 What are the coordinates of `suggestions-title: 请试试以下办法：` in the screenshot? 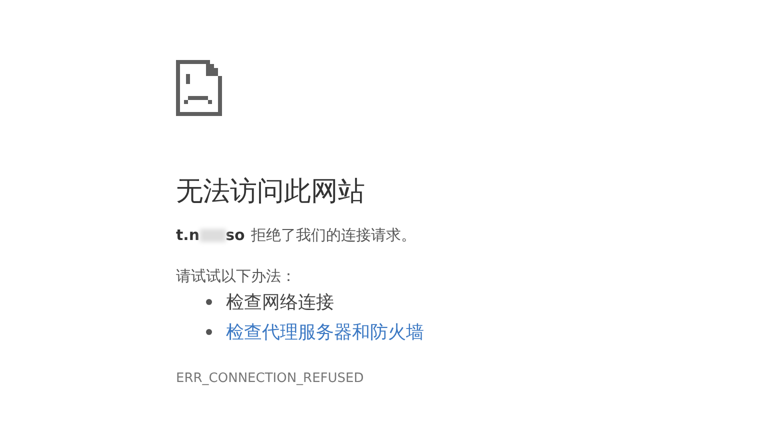 It's located at (236, 276).